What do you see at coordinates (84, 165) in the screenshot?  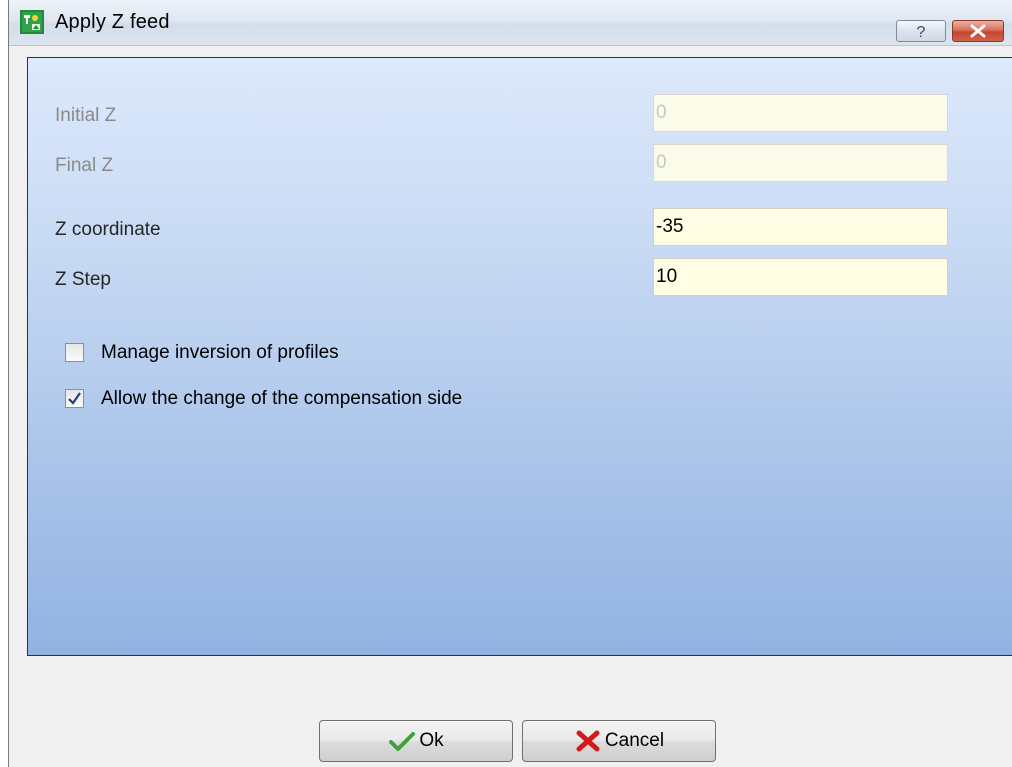 I see `final-z-label: Final Z` at bounding box center [84, 165].